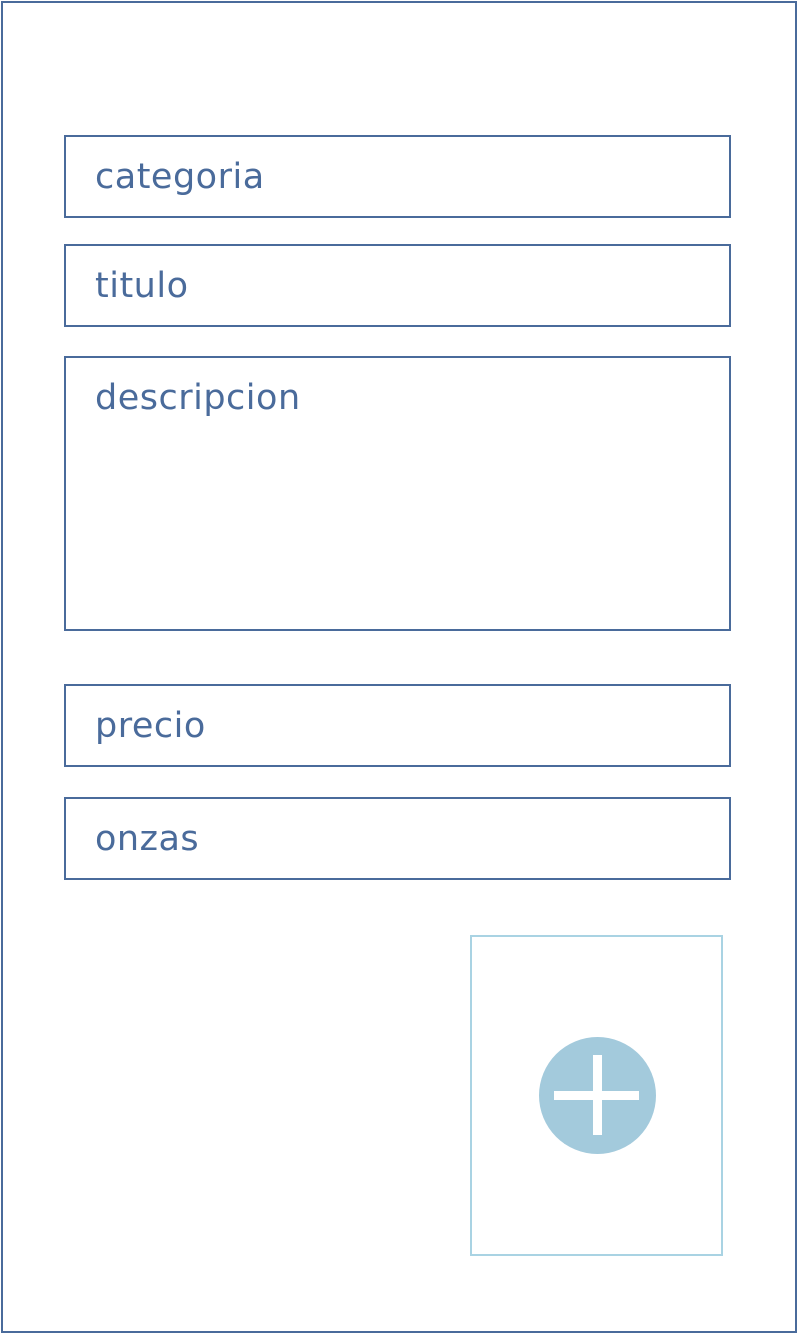 The image size is (800, 1336). What do you see at coordinates (397, 725) in the screenshot?
I see `precio-field: precio` at bounding box center [397, 725].